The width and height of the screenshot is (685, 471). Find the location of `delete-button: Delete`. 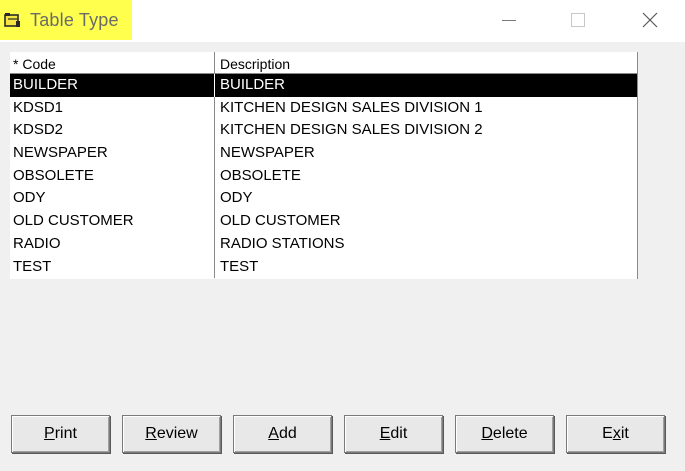

delete-button: Delete is located at coordinates (504, 434).